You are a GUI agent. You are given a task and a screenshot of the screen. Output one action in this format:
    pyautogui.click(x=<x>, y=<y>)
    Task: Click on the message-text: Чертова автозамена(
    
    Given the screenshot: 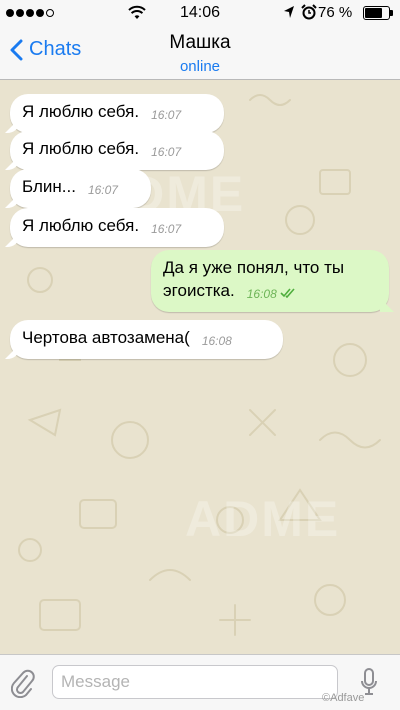 What is the action you would take?
    pyautogui.click(x=106, y=337)
    